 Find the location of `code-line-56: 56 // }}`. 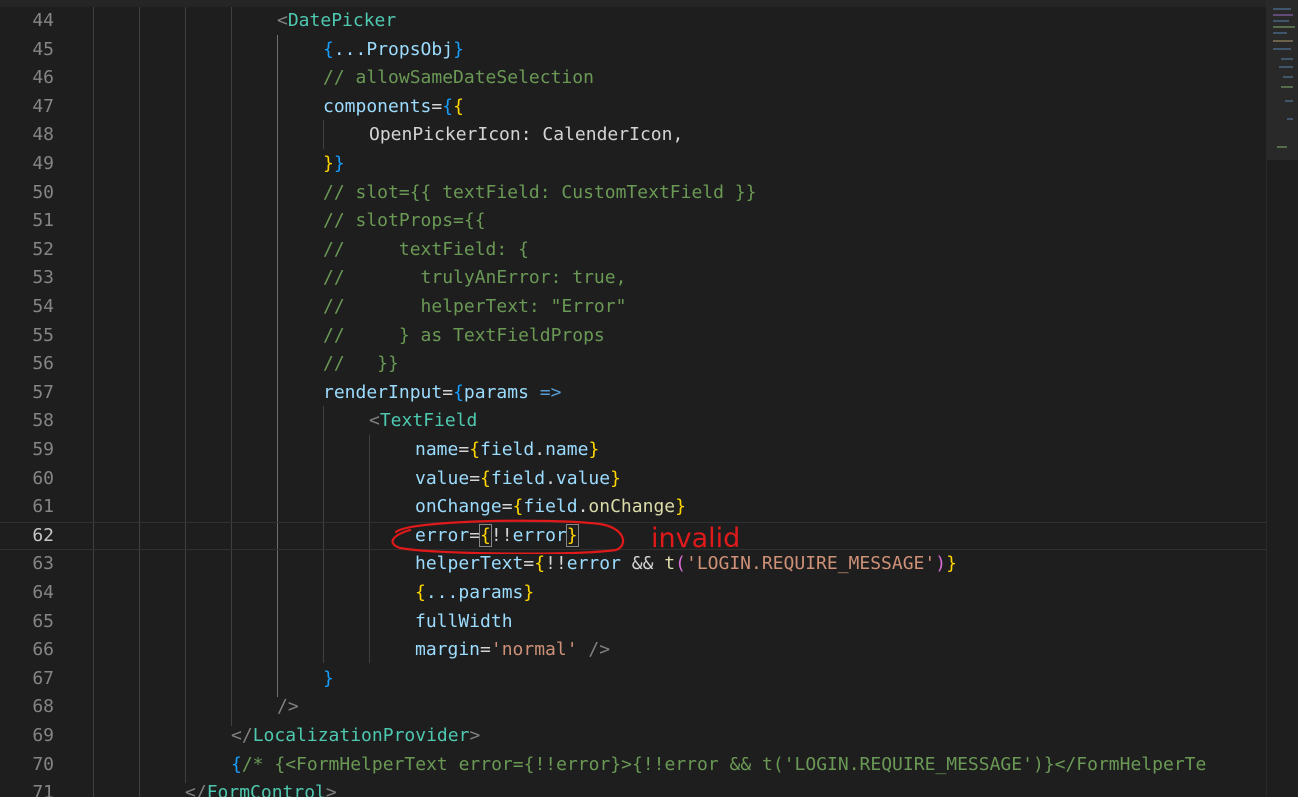

code-line-56: 56 // }} is located at coordinates (633, 364).